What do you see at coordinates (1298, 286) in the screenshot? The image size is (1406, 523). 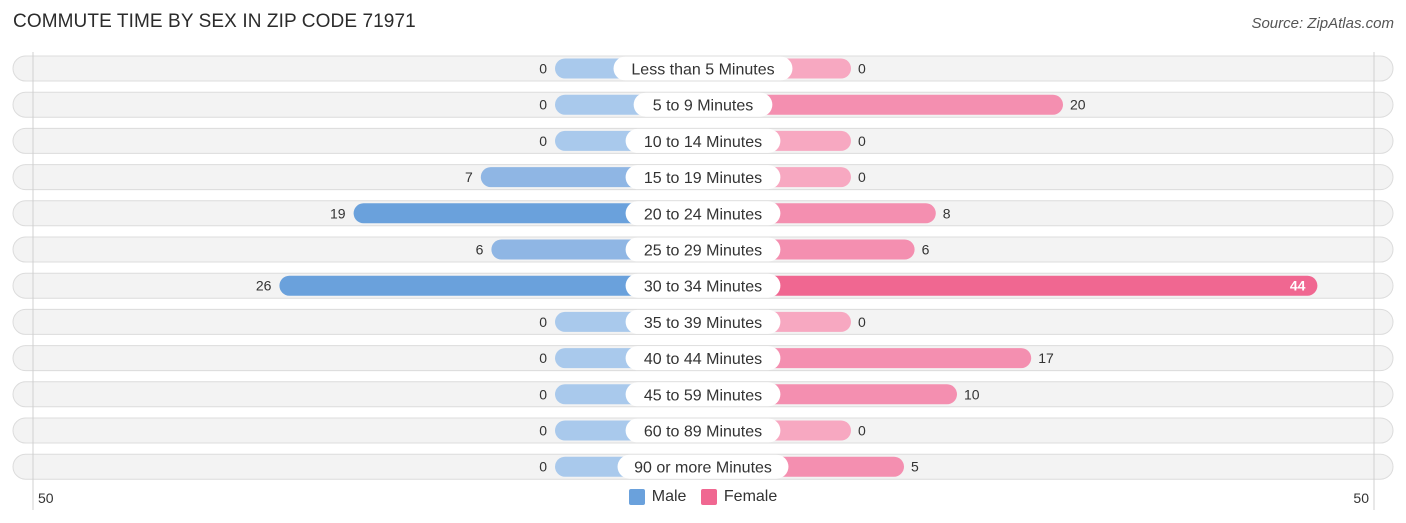 I see `female-value-label: 44` at bounding box center [1298, 286].